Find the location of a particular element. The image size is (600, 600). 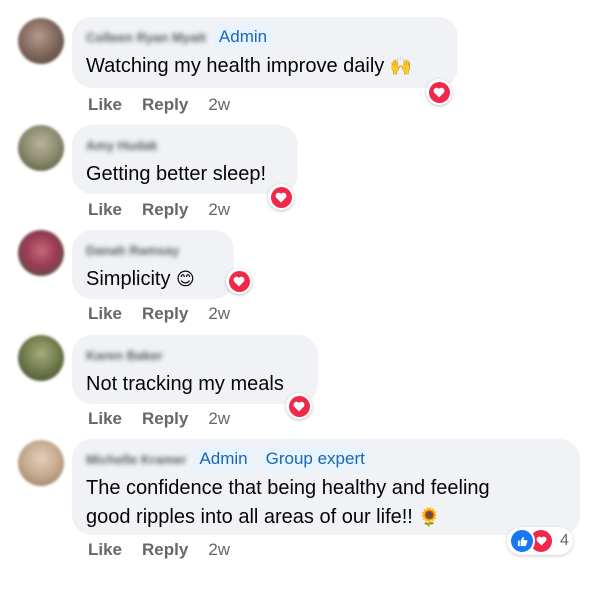

comment-bubble: Amy Hudak Getting better sleep! is located at coordinates (185, 159).